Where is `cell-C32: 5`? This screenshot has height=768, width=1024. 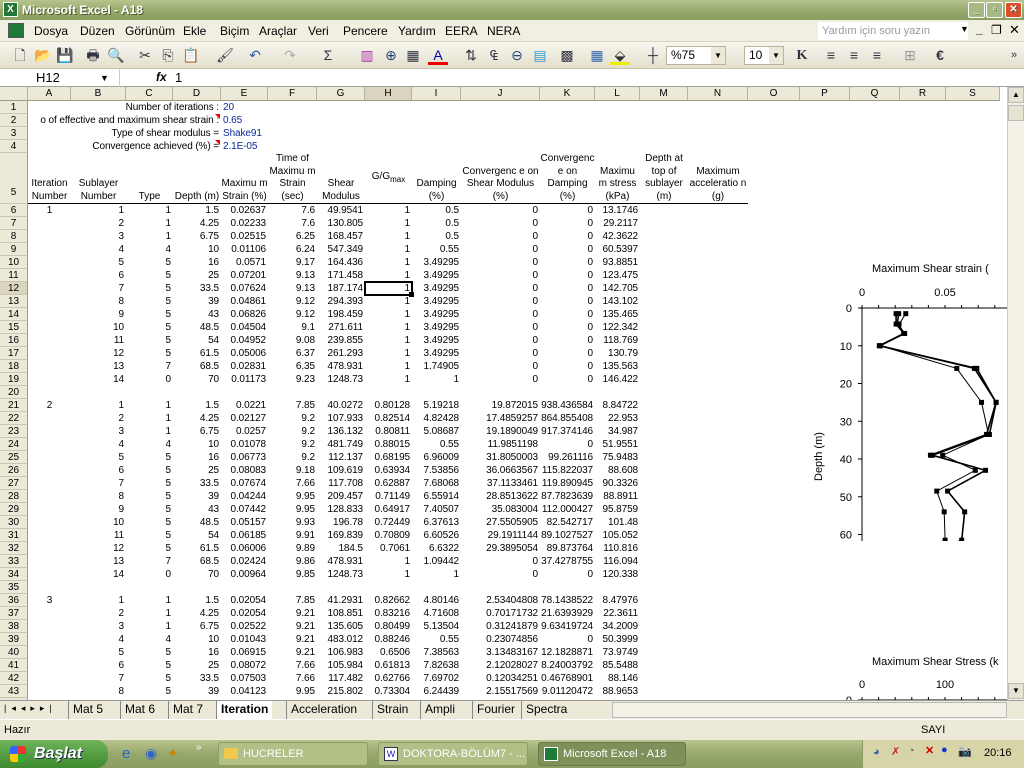
cell-C32: 5 is located at coordinates (149, 548).